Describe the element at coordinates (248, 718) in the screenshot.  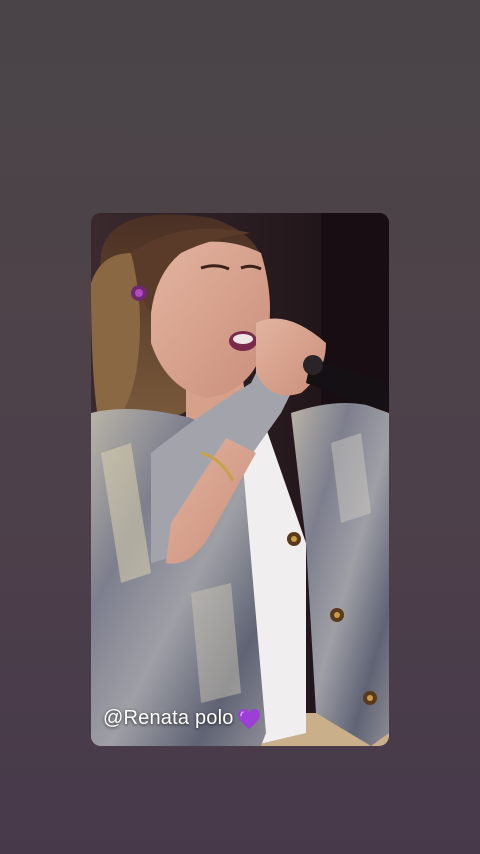
I see `purple-heart-icon` at that location.